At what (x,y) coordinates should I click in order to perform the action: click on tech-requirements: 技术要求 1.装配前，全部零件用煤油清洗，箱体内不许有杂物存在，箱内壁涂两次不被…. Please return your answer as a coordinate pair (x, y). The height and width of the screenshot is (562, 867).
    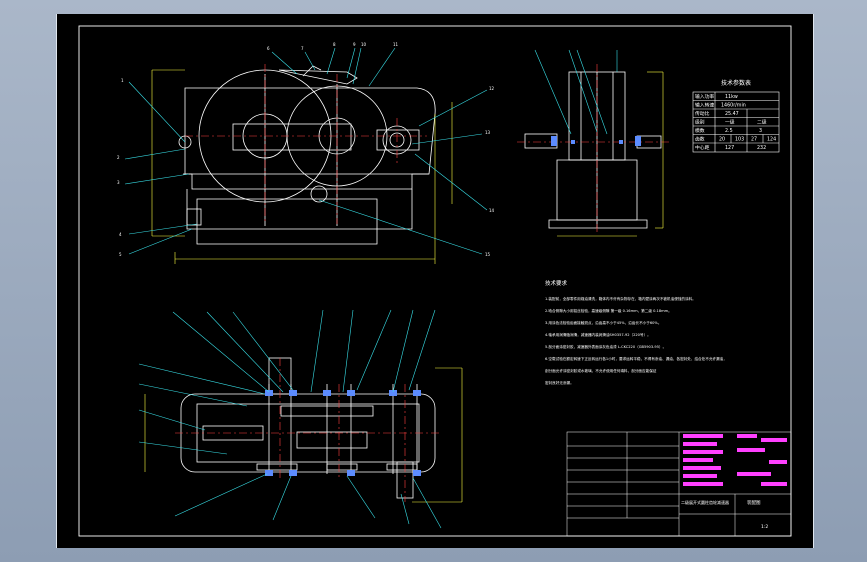
    Looking at the image, I should click on (636, 332).